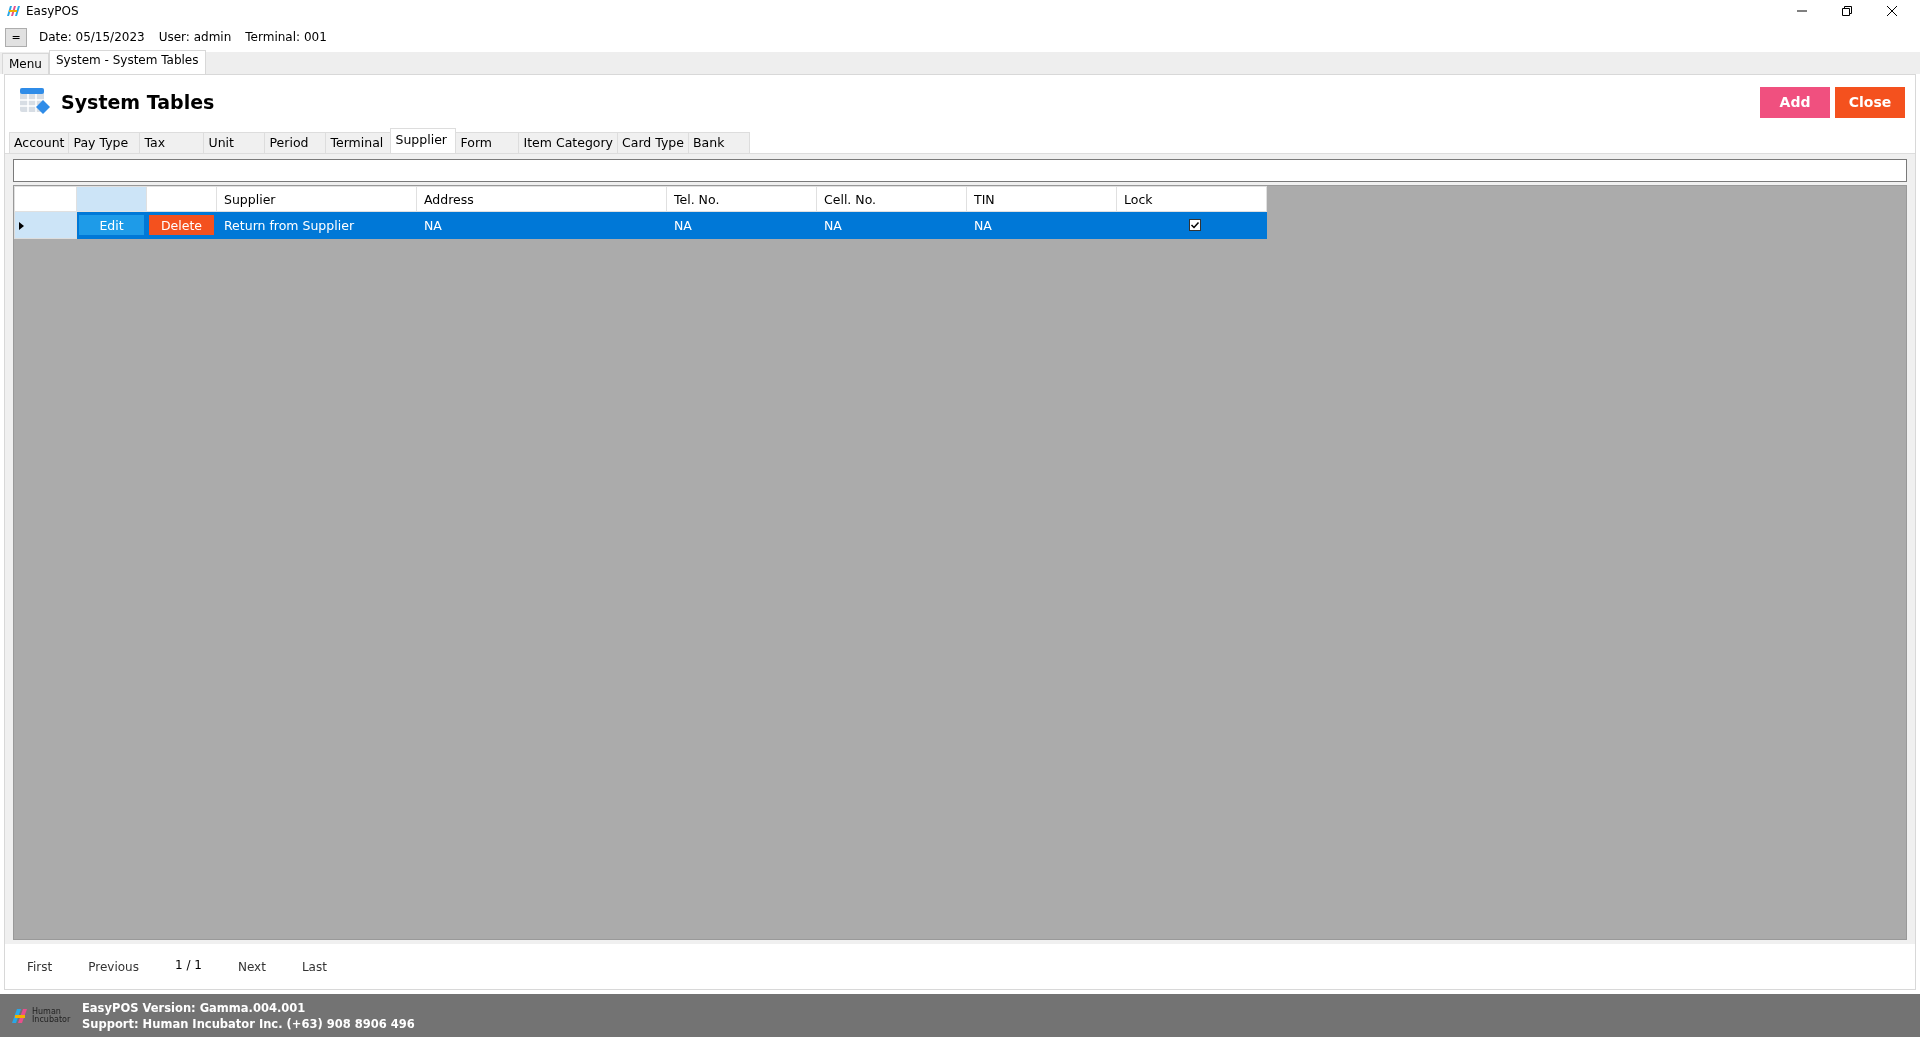 The image size is (1920, 1037). Describe the element at coordinates (487, 142) in the screenshot. I see `tab: Form` at that location.